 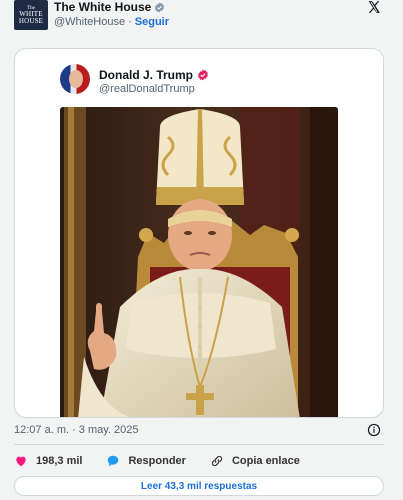 I want to click on quoted-author-name: Donald J. Trump, so click(x=146, y=75).